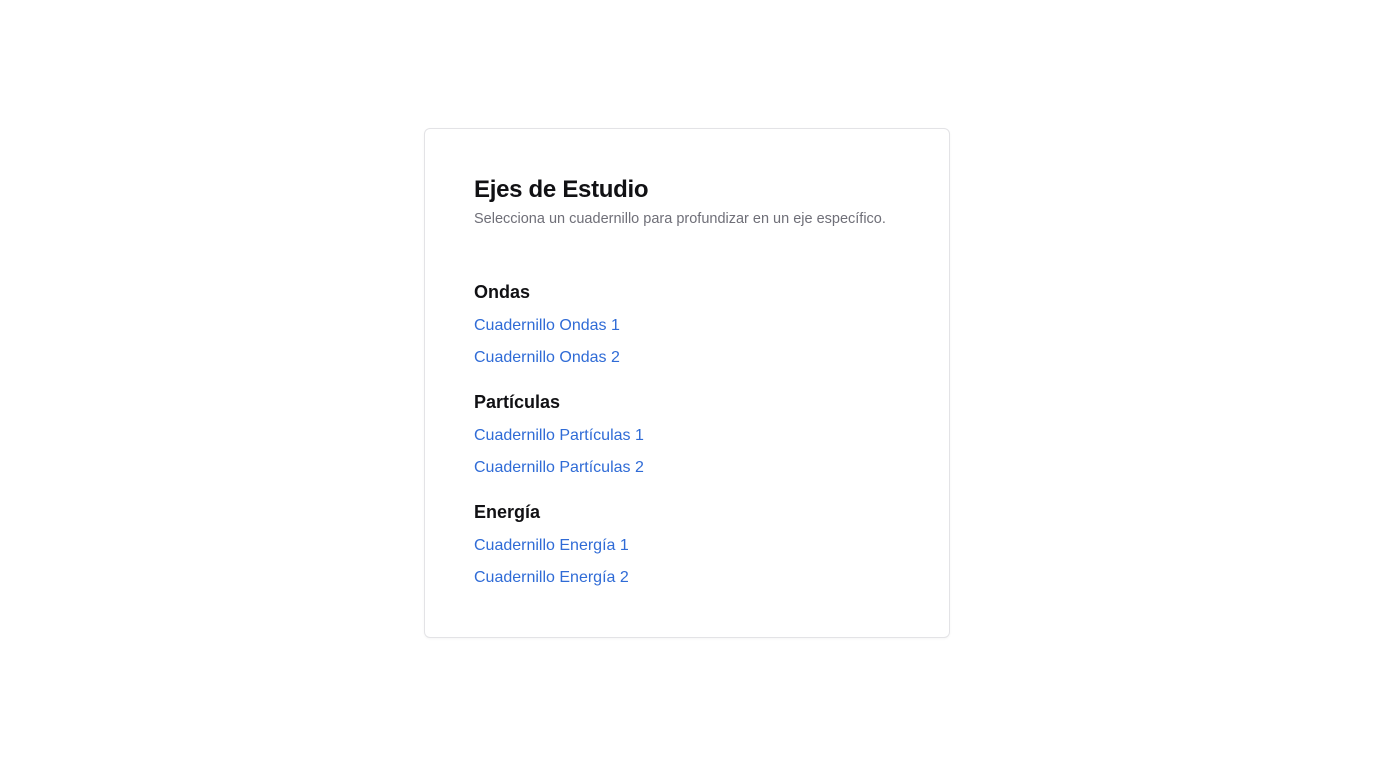 The width and height of the screenshot is (1376, 768). What do you see at coordinates (507, 512) in the screenshot?
I see `section-title-energia: Energía` at bounding box center [507, 512].